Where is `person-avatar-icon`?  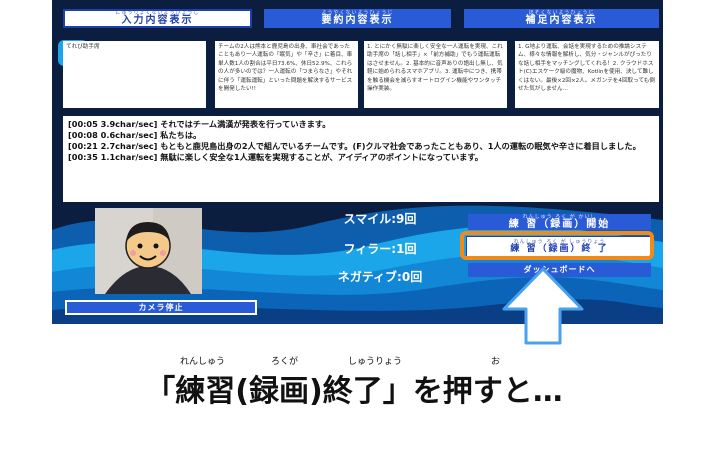 person-avatar-icon is located at coordinates (148, 251).